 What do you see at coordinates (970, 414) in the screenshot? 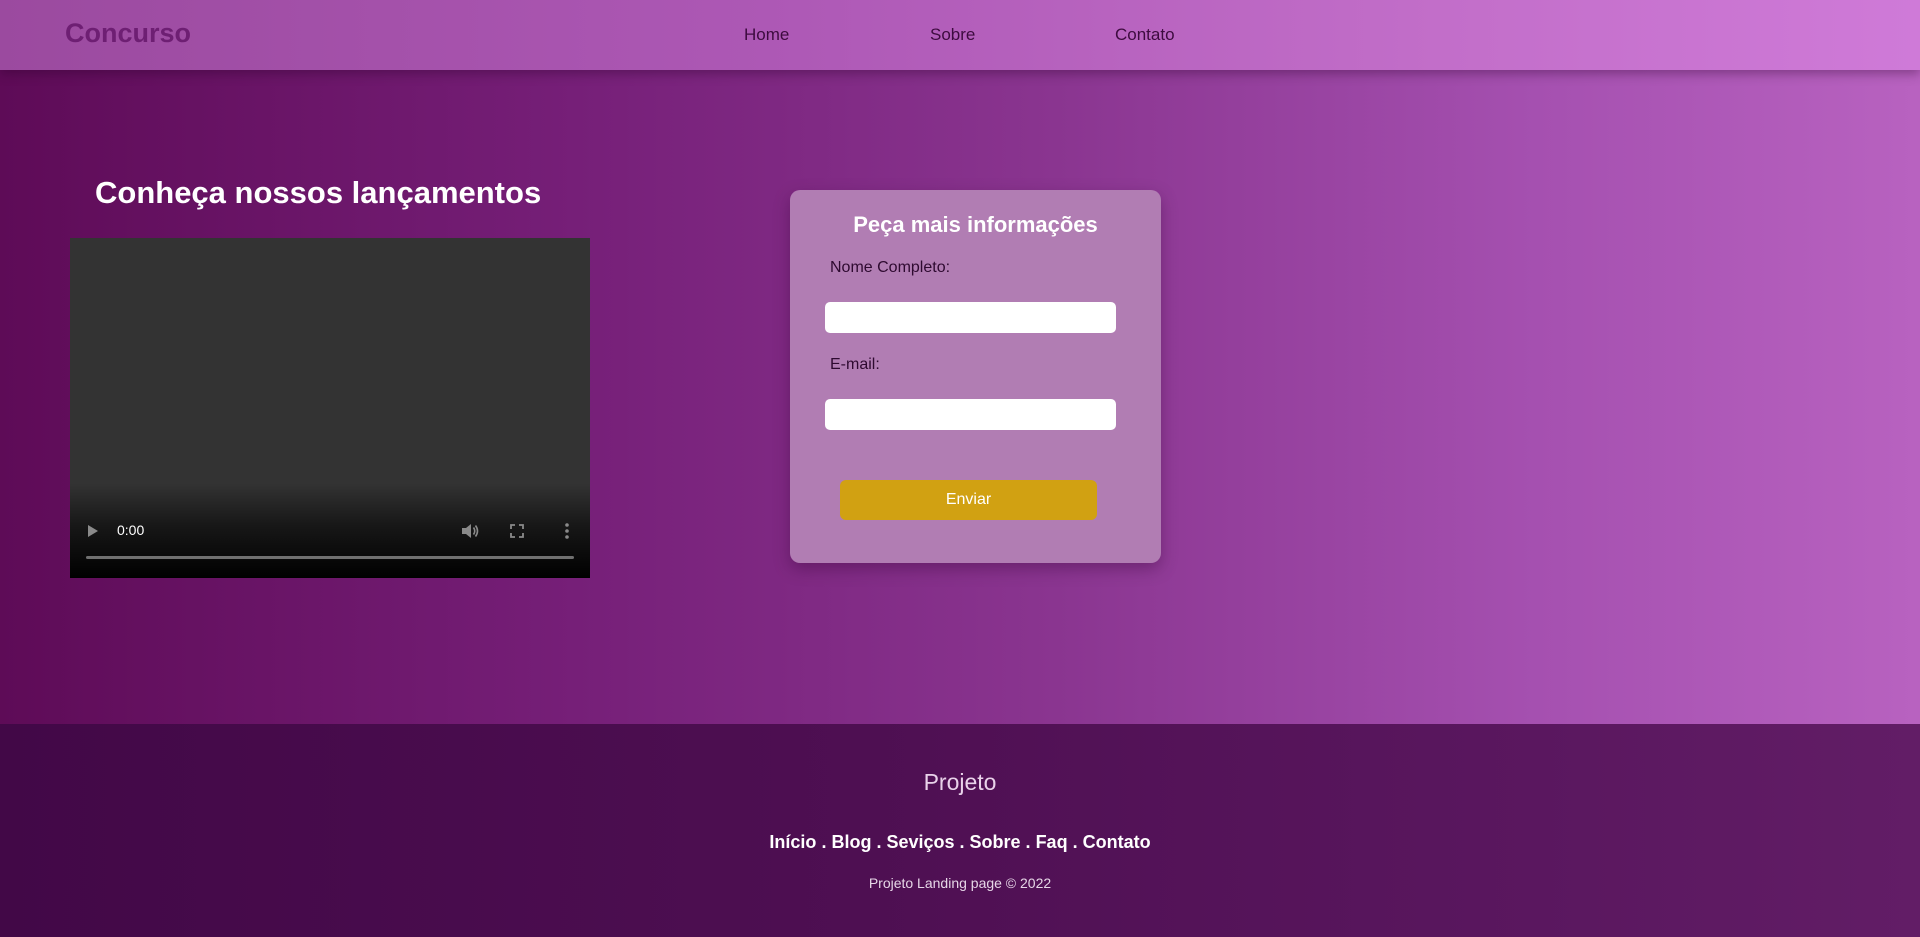
I see `email-field` at bounding box center [970, 414].